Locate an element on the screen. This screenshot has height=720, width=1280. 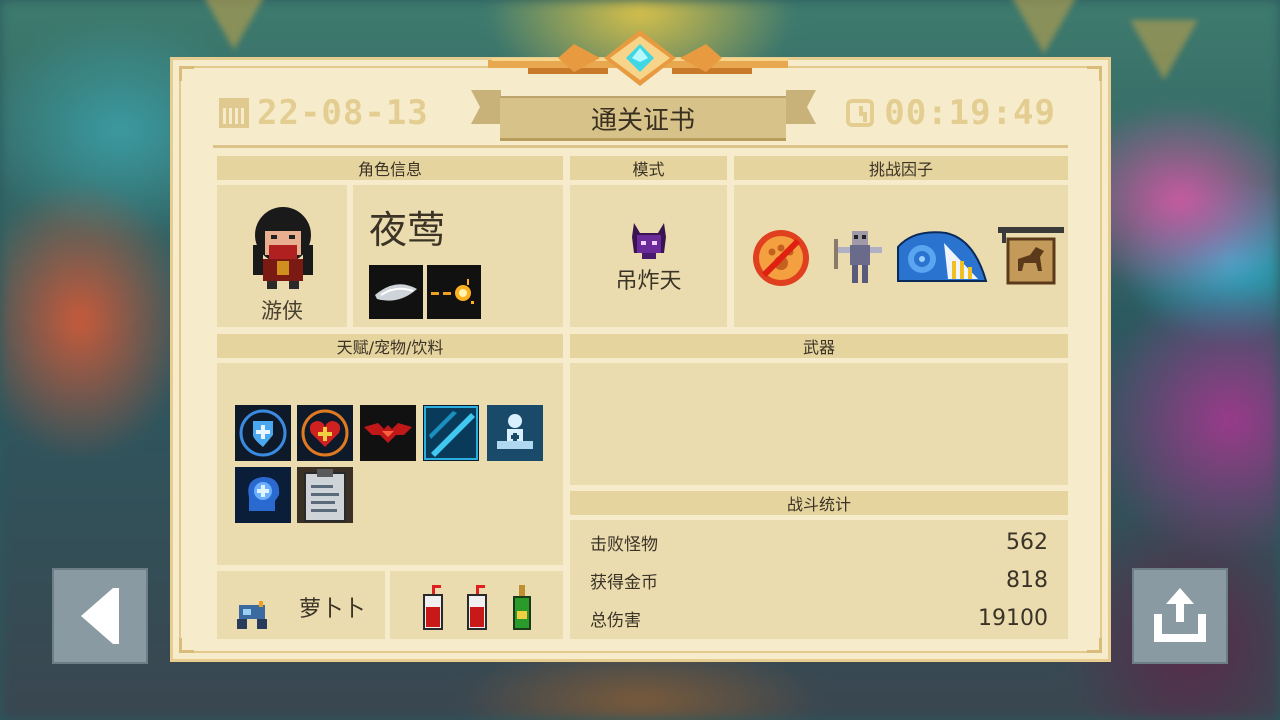
character-info-card: 夜莺 is located at coordinates (458, 256).